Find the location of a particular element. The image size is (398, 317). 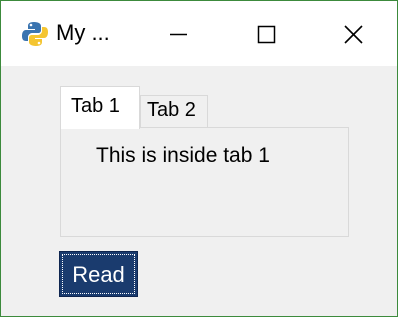

read-button: Read is located at coordinates (98, 274).